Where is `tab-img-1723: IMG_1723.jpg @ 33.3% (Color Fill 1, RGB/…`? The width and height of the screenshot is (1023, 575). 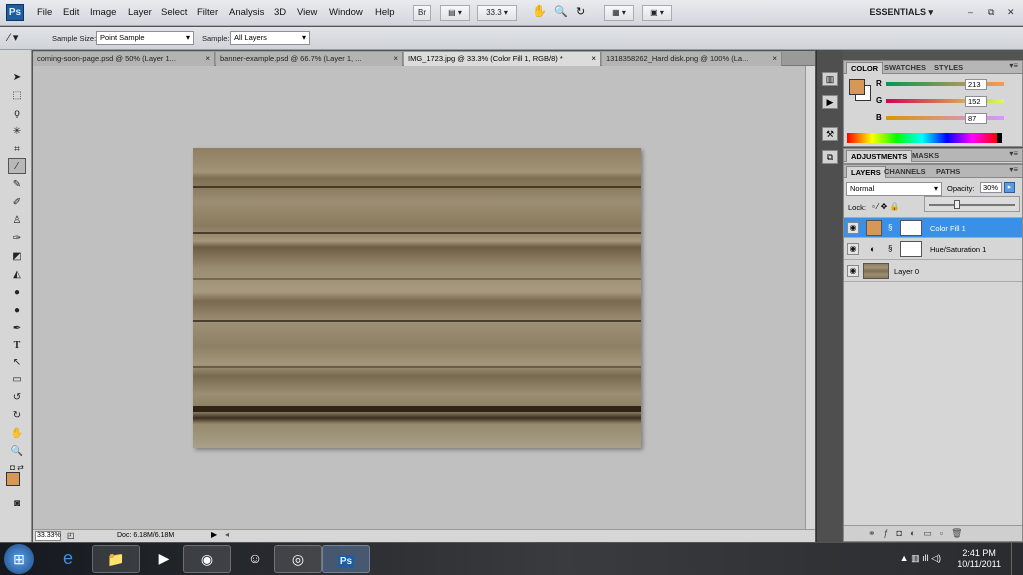
tab-img-1723: IMG_1723.jpg @ 33.3% (Color Fill 1, RGB/… is located at coordinates (502, 59).